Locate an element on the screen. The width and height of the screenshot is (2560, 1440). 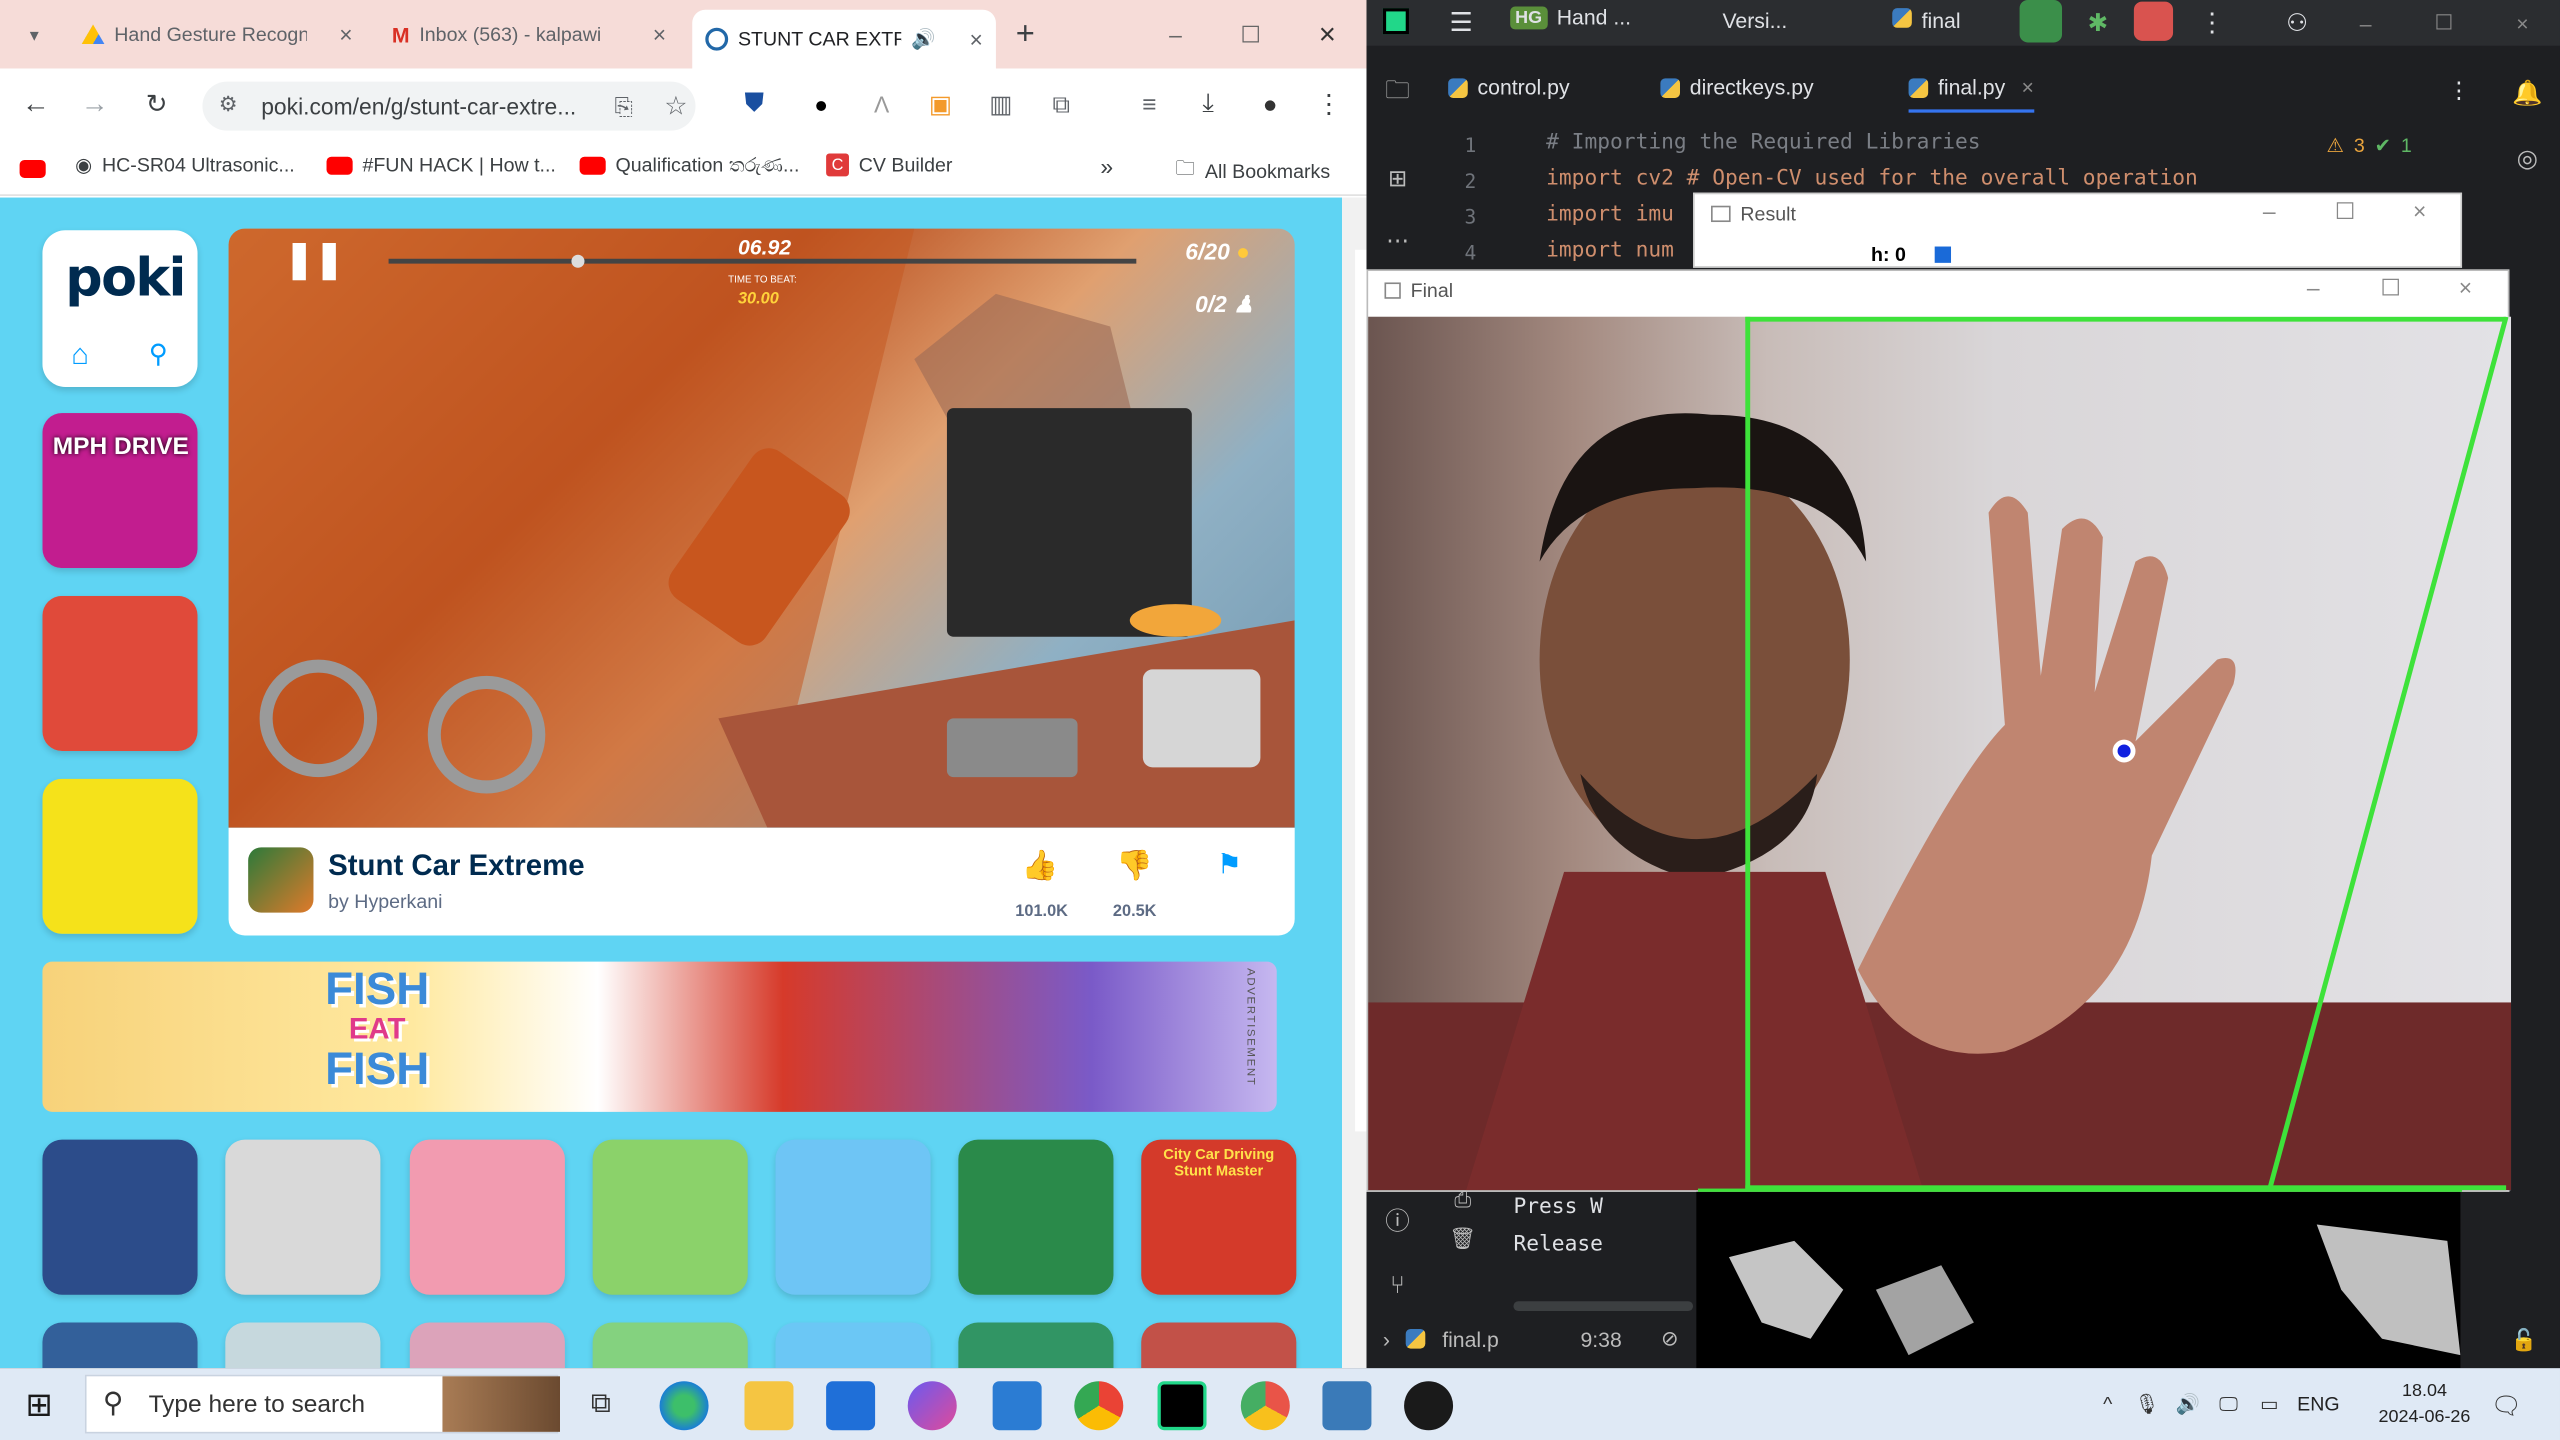
chrome-icon is located at coordinates (1099, 1406).